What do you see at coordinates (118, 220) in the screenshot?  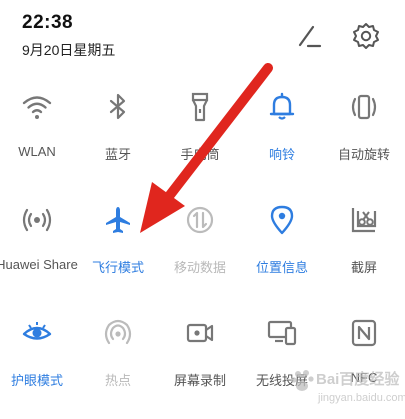 I see `airplane-icon` at bounding box center [118, 220].